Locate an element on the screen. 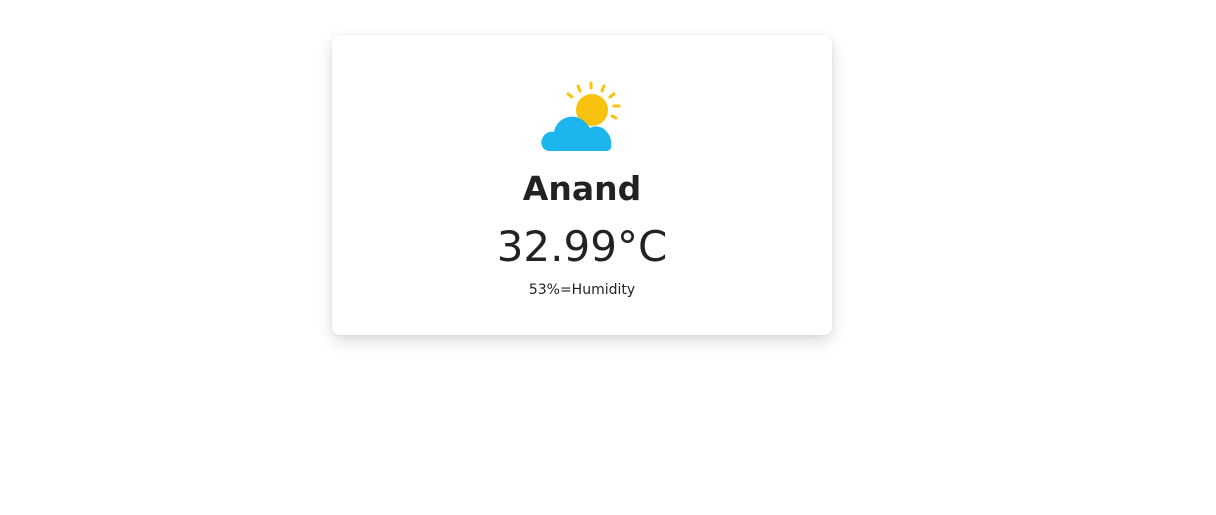 The image size is (1216, 515). temperature-value: 32.99°C is located at coordinates (582, 246).